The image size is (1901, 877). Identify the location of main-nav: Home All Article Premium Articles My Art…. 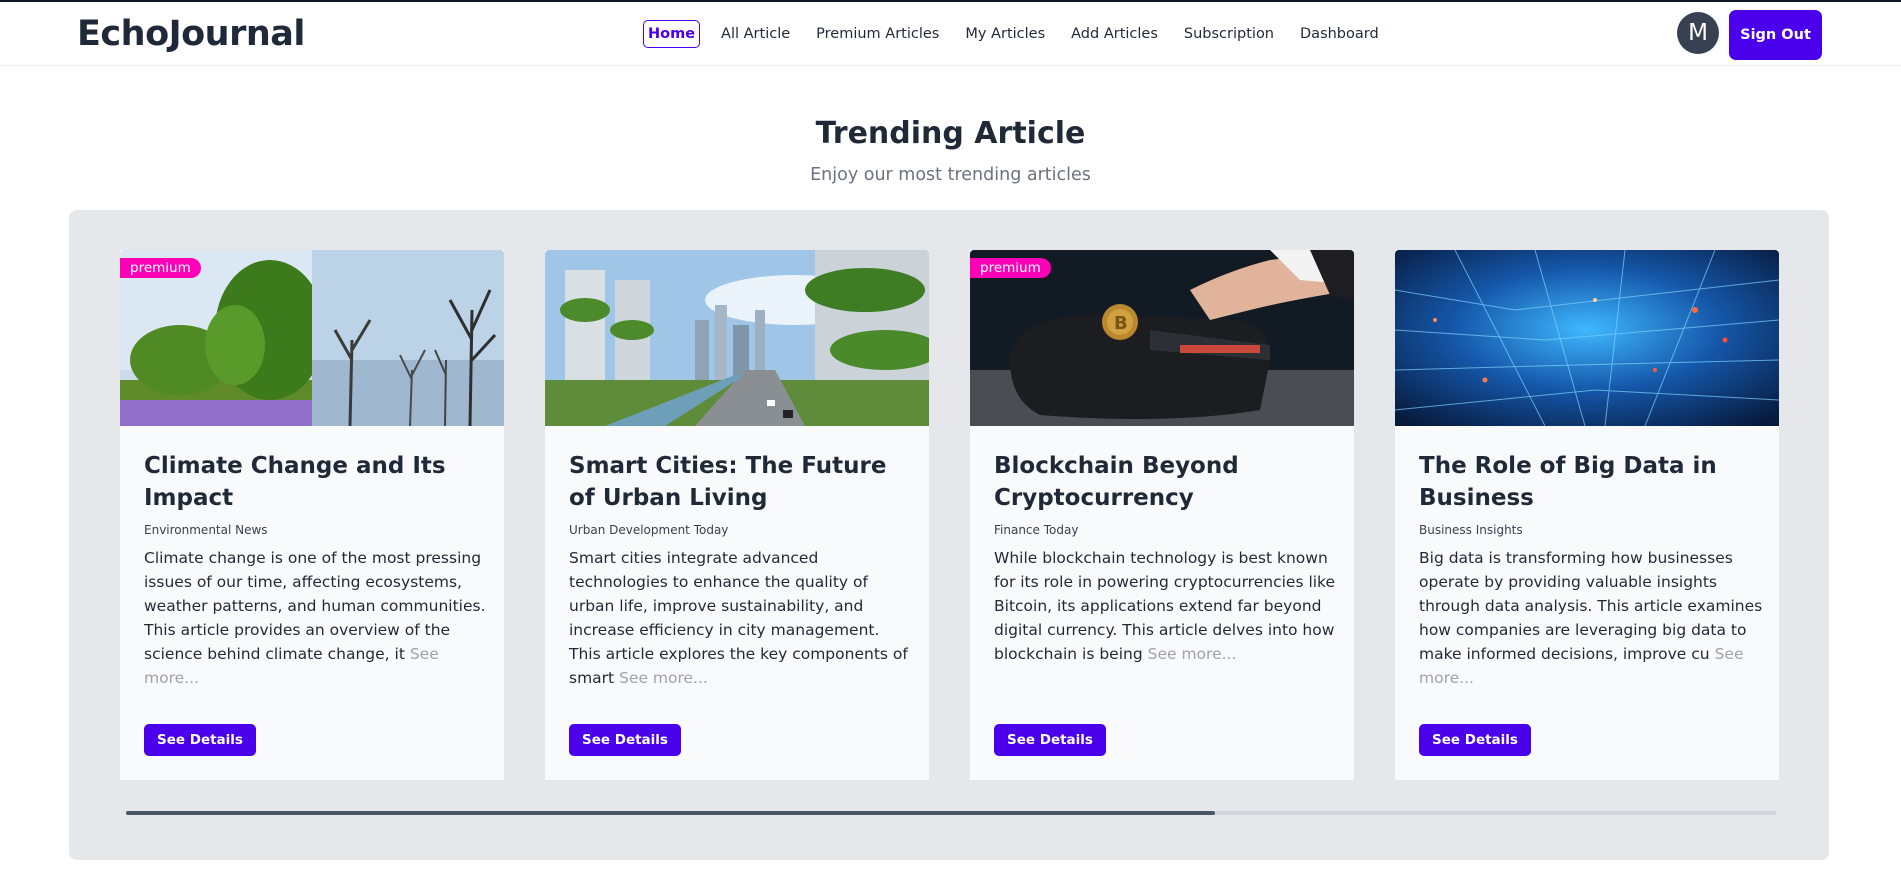
(1021, 34).